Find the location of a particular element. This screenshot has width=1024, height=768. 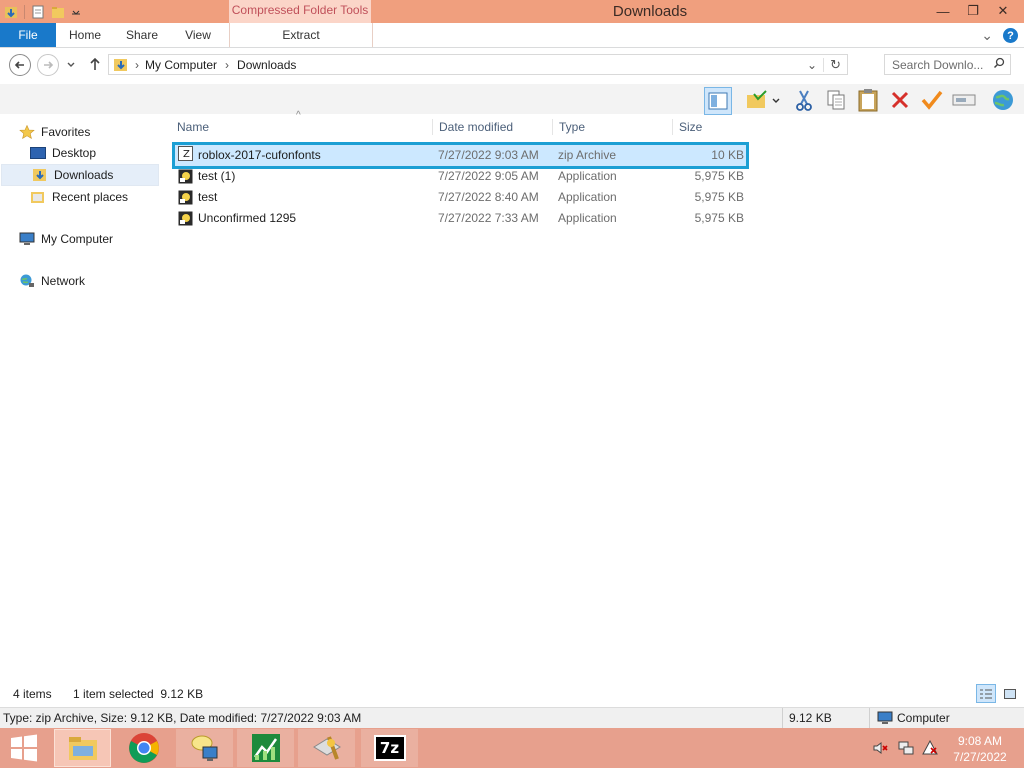

expand-ribbon-icon: ⌄ is located at coordinates (987, 35).